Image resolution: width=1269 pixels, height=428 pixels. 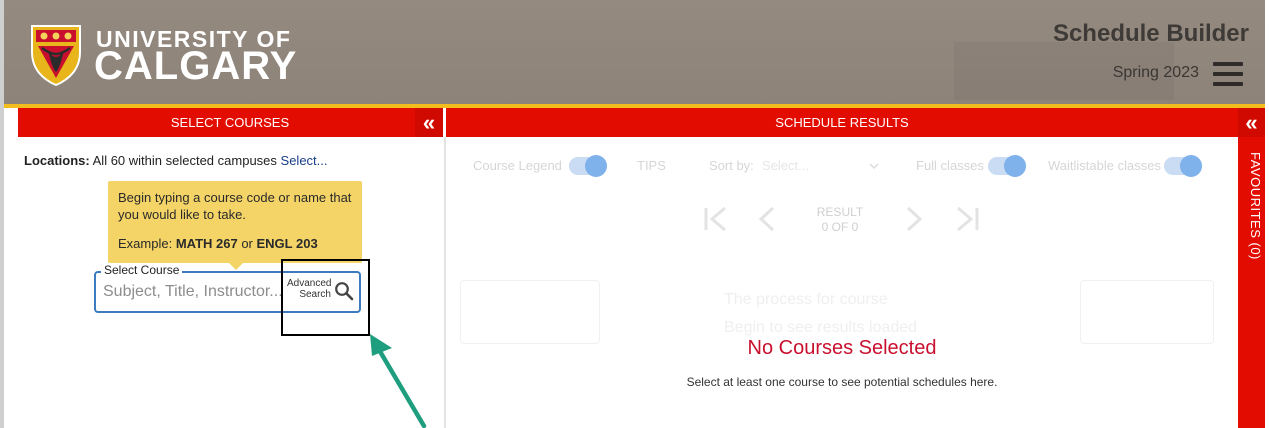 What do you see at coordinates (287, 243) in the screenshot?
I see `tooltip-example-code2: ENGL 203` at bounding box center [287, 243].